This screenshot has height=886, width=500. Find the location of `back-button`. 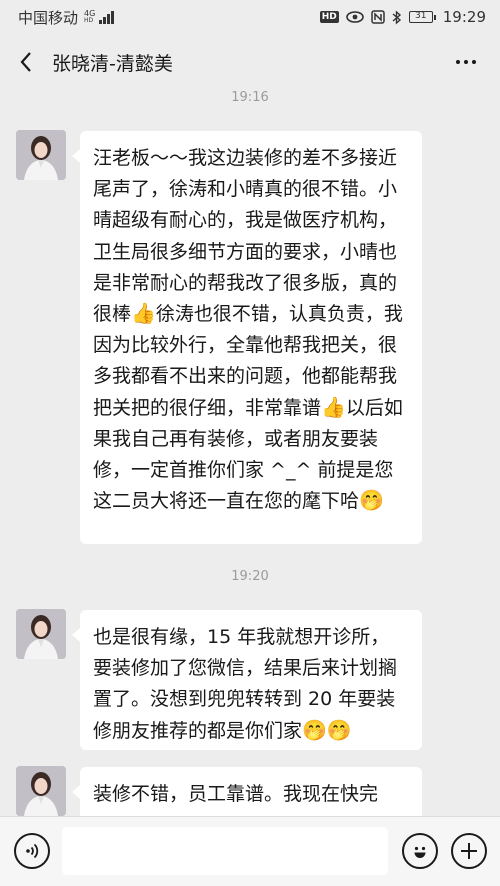

back-button is located at coordinates (26, 62).